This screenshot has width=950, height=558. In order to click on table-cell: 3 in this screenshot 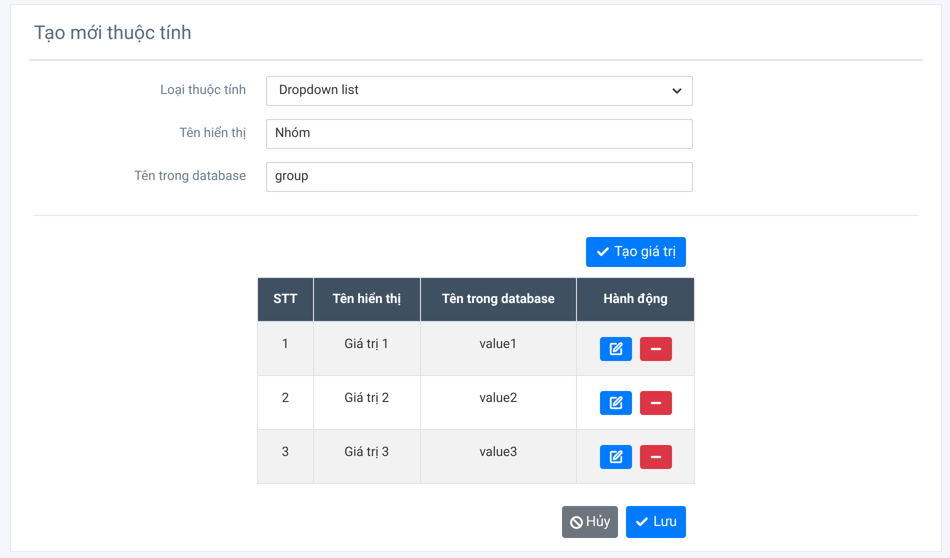, I will do `click(286, 457)`.